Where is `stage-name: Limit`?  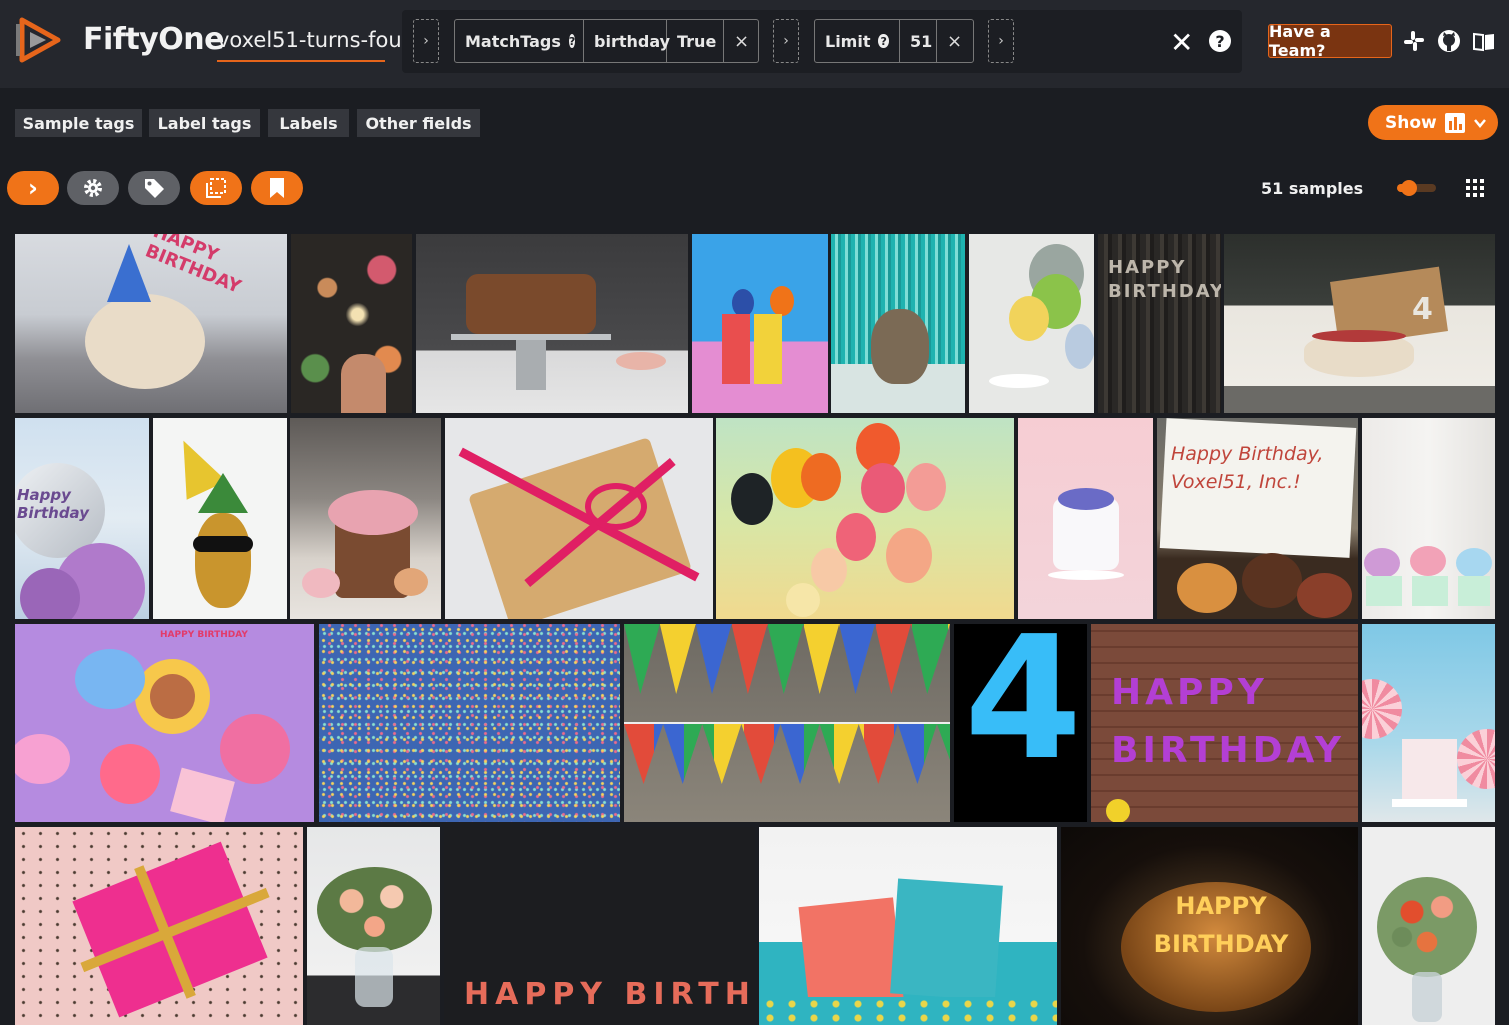 stage-name: Limit is located at coordinates (848, 41).